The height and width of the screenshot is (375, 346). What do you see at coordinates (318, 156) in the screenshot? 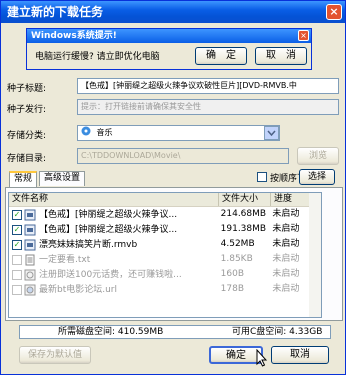
I see `browse-button: 浏览` at bounding box center [318, 156].